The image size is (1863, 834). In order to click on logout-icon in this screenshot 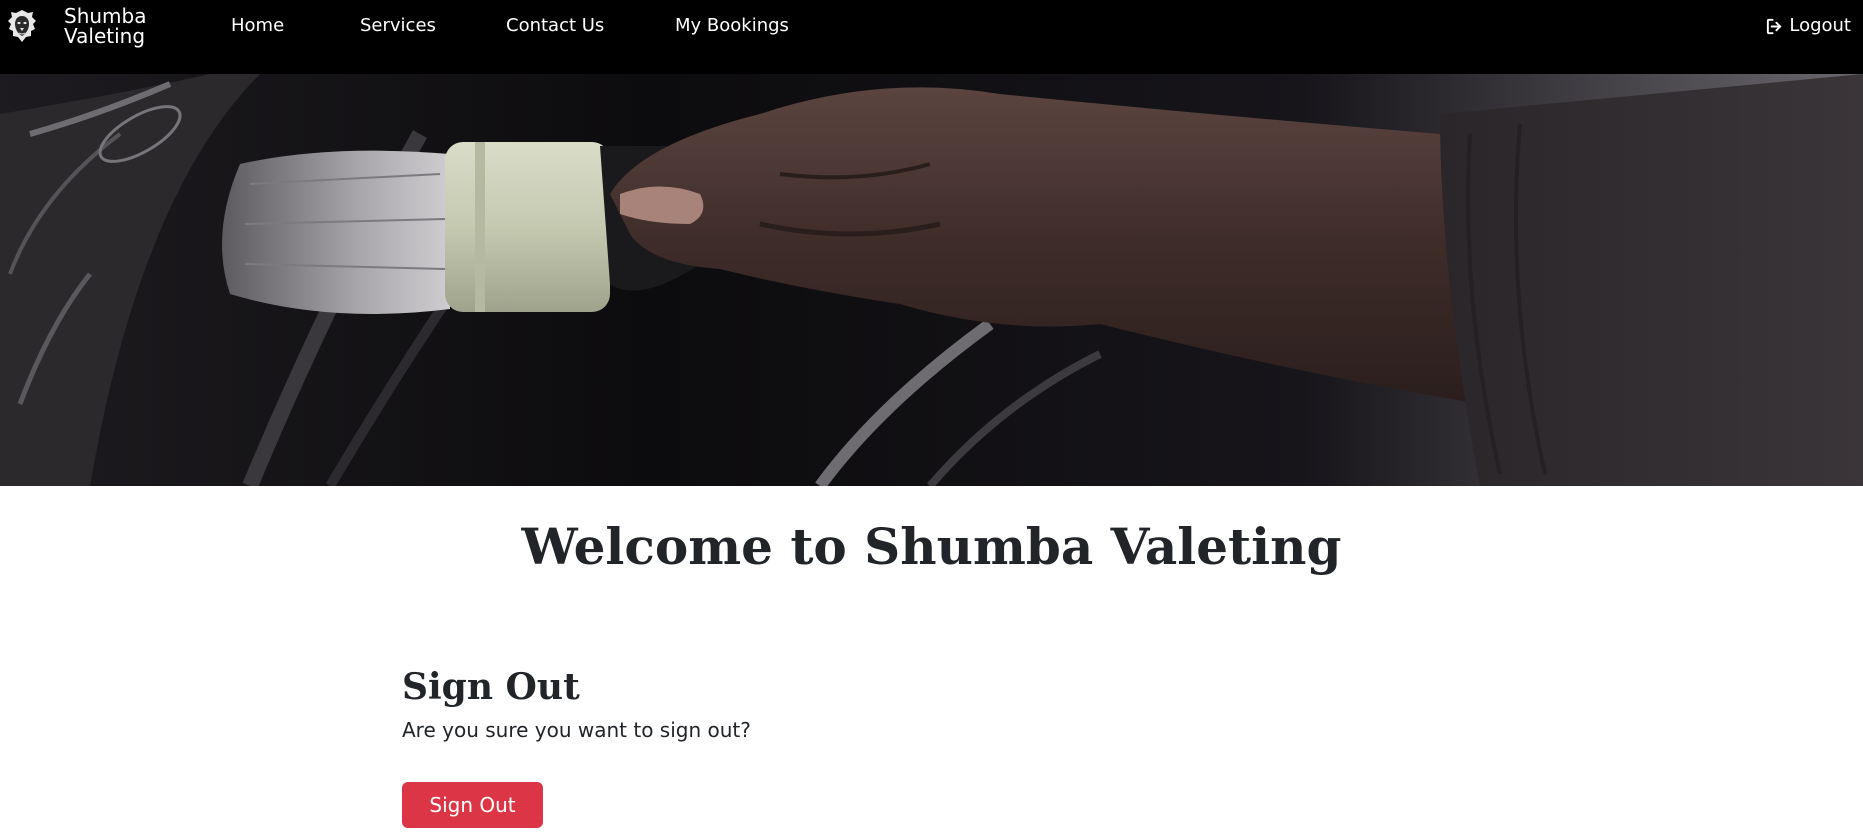, I will do `click(1774, 26)`.